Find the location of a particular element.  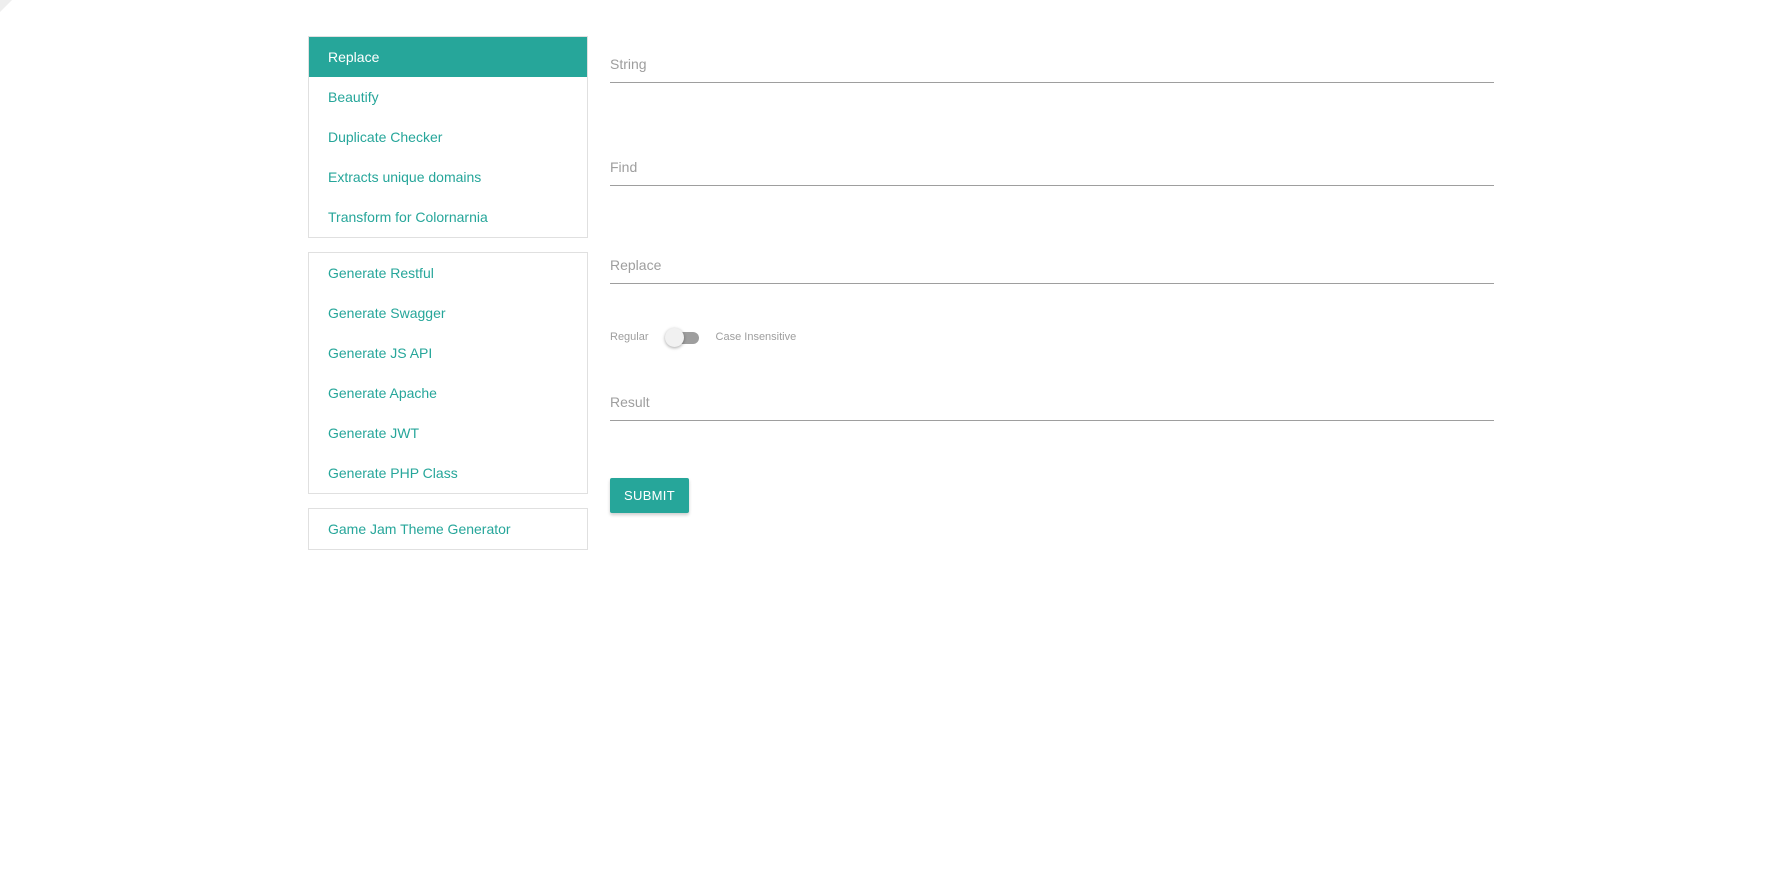

case-insensitive-toggle is located at coordinates (681, 337).